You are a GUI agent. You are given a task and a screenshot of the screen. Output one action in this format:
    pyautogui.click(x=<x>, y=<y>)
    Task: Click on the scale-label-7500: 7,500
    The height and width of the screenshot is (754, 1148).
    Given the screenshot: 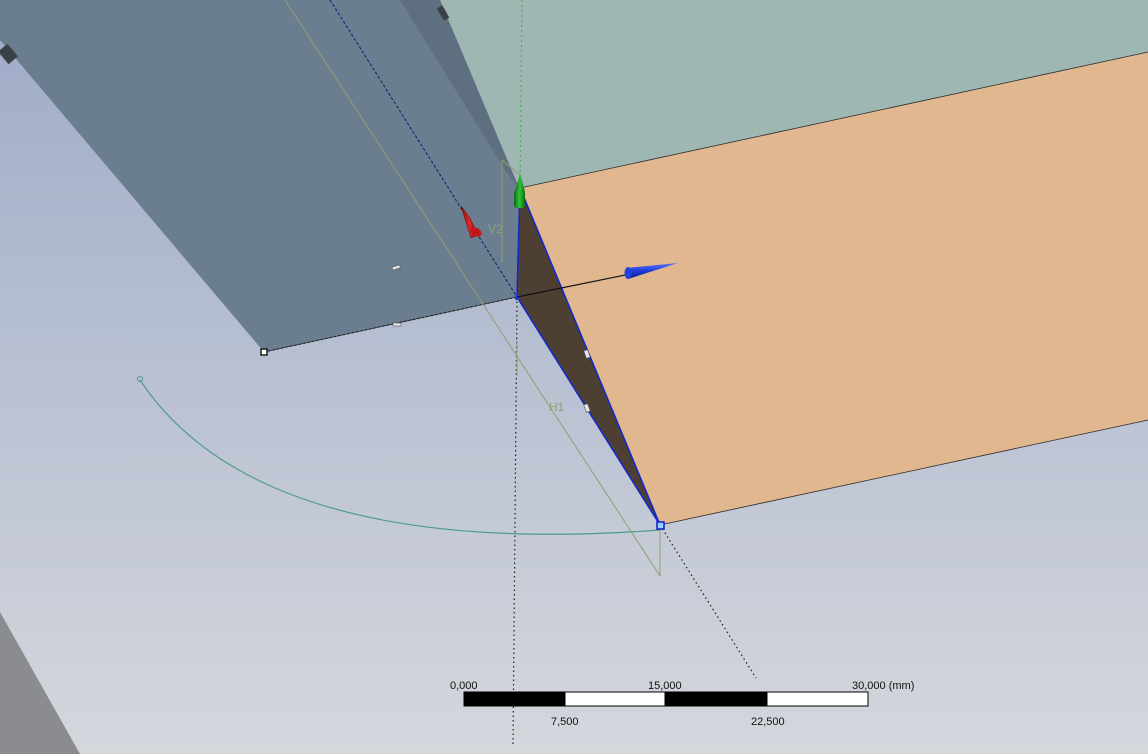 What is the action you would take?
    pyautogui.click(x=565, y=722)
    